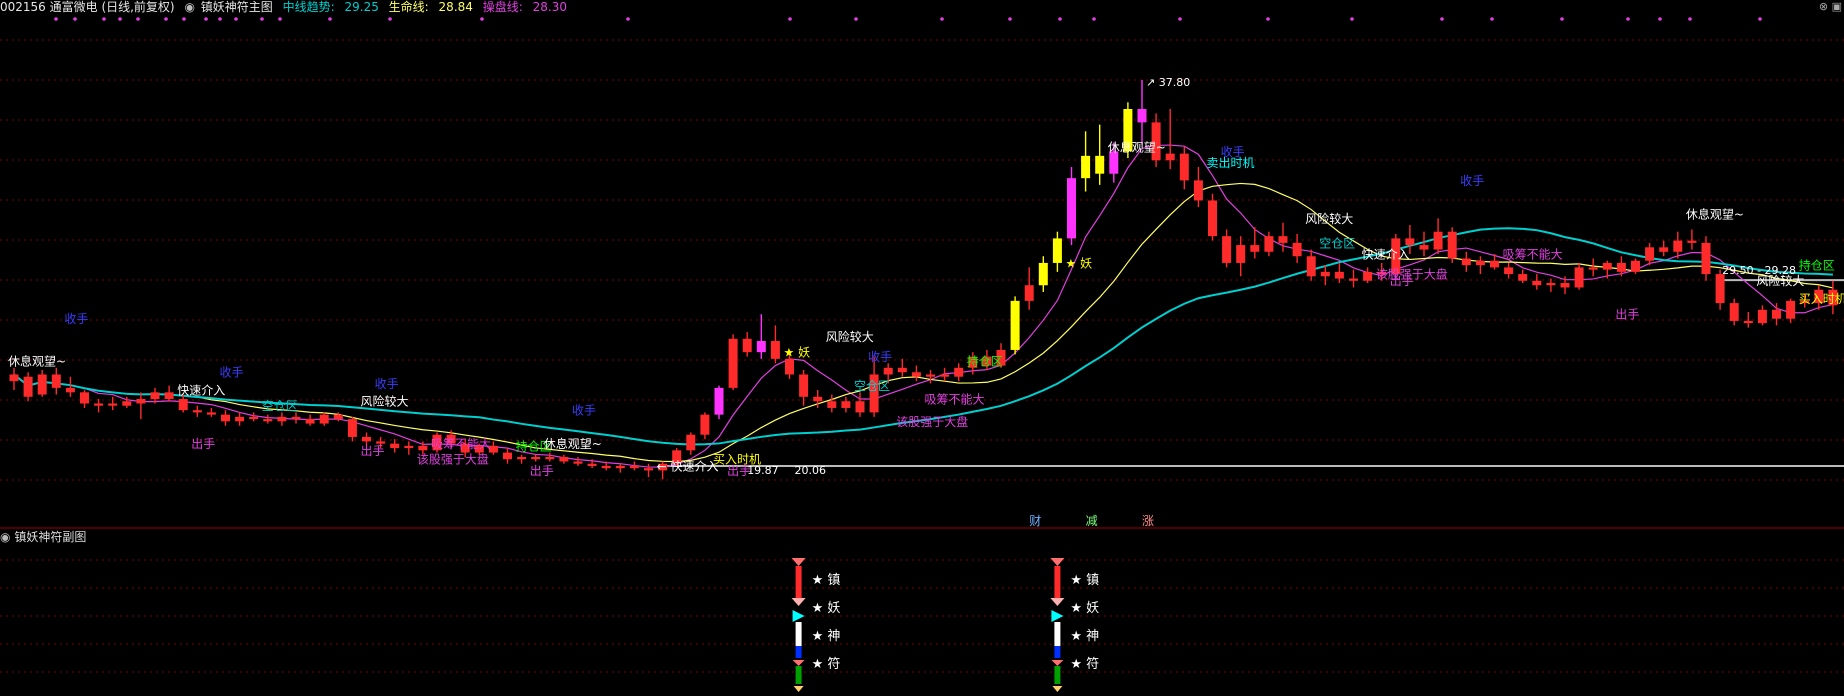 The width and height of the screenshot is (1844, 696). Describe the element at coordinates (1821, 299) in the screenshot. I see `signal-label: 买入时机` at that location.